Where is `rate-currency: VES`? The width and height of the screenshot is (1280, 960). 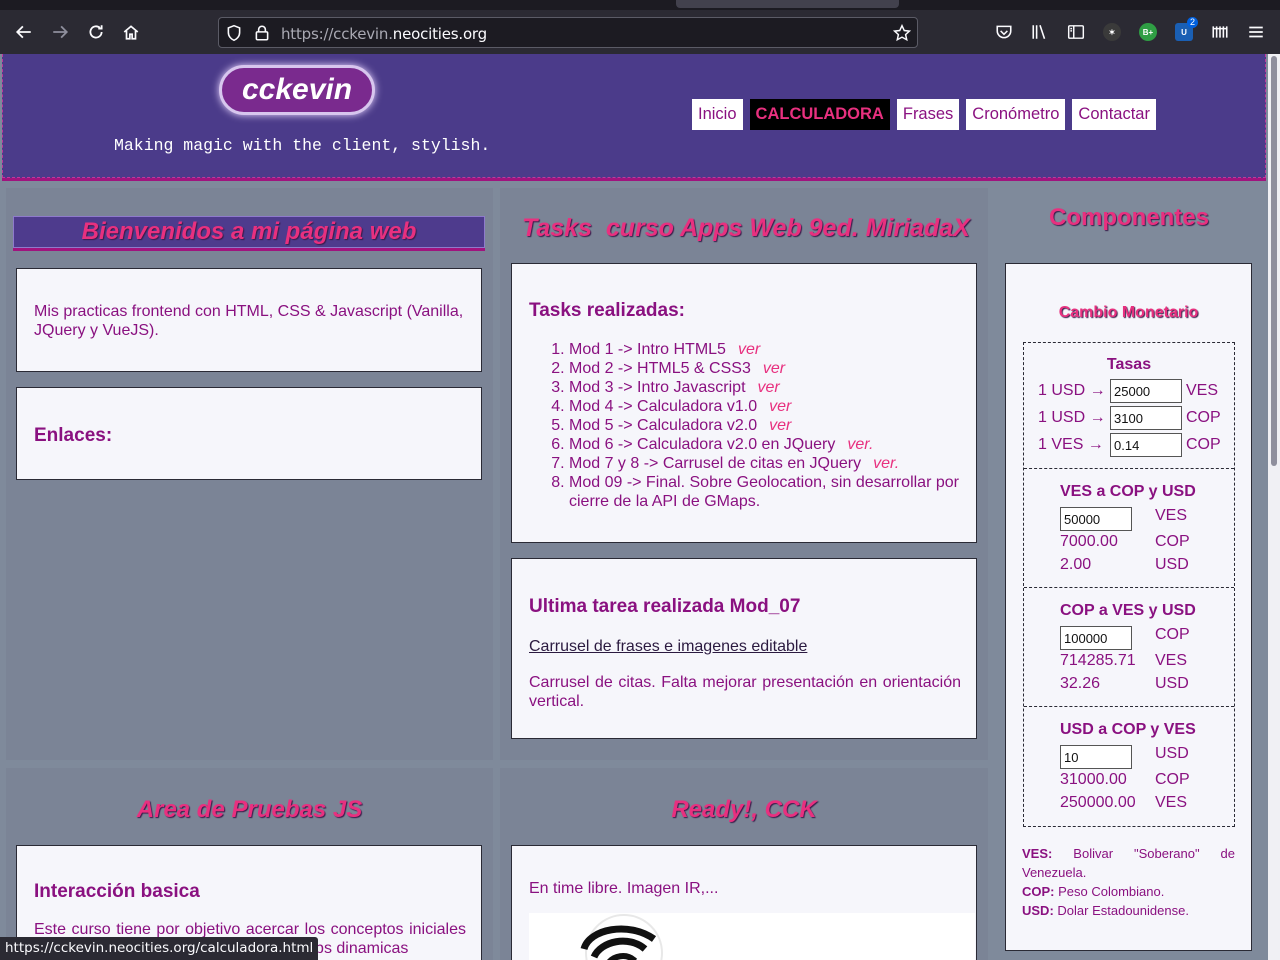 rate-currency: VES is located at coordinates (1202, 390).